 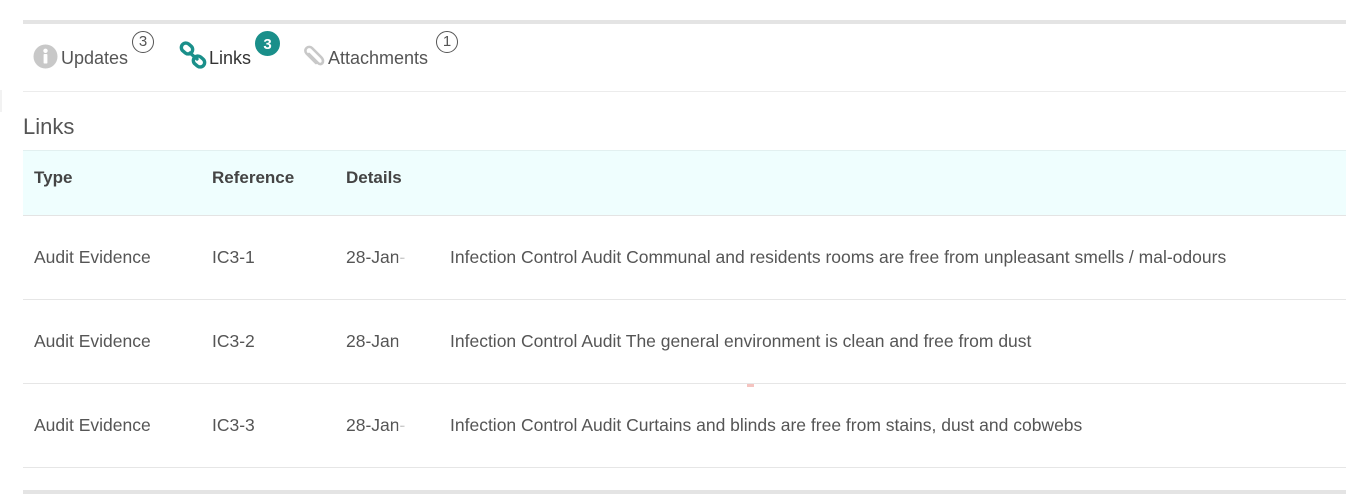 I want to click on cell-reference: IC3-1, so click(x=233, y=257).